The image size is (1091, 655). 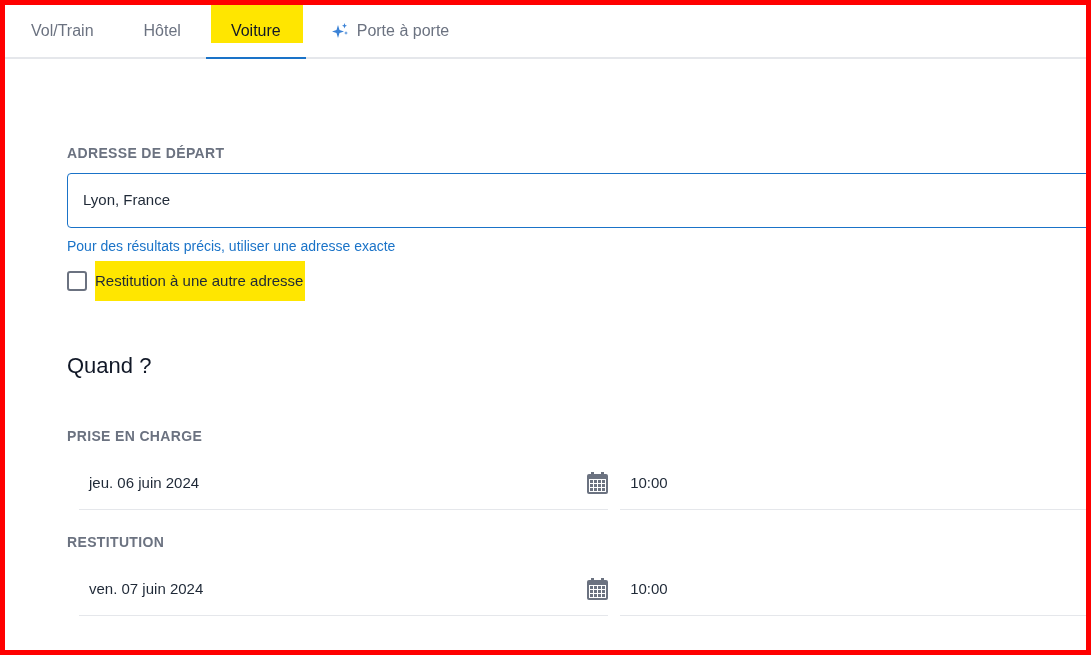 I want to click on date-text: ven. 07 juin 2024, so click(x=146, y=588).